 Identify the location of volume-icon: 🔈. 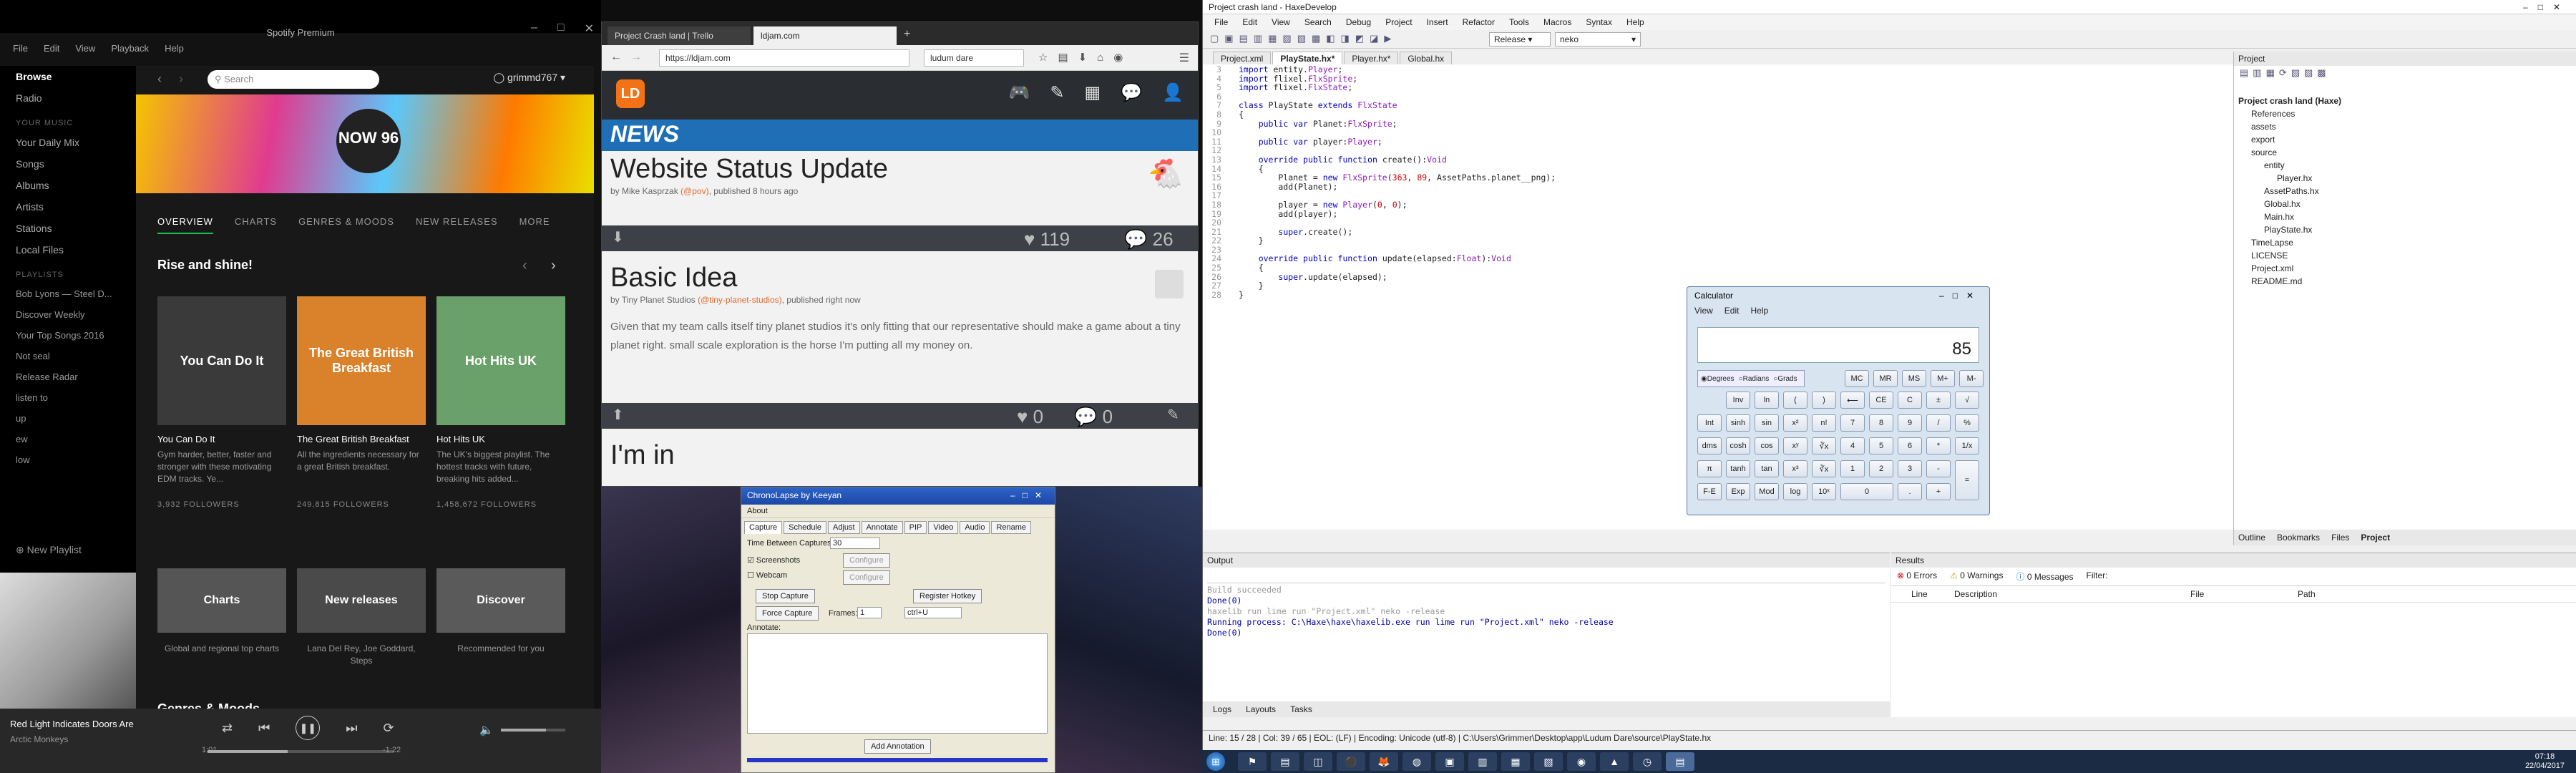
(486, 730).